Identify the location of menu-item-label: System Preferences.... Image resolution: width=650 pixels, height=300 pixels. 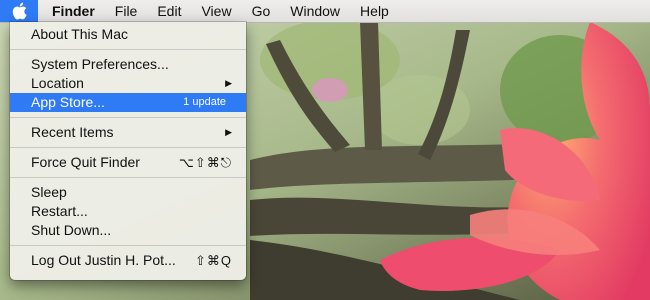
(100, 64).